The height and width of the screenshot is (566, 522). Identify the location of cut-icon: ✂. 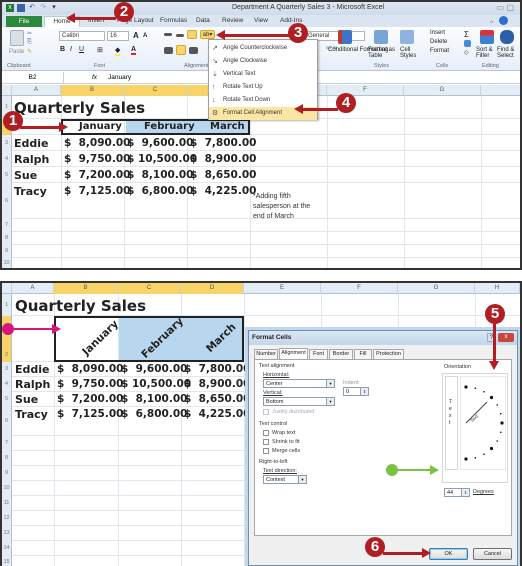
(29, 33).